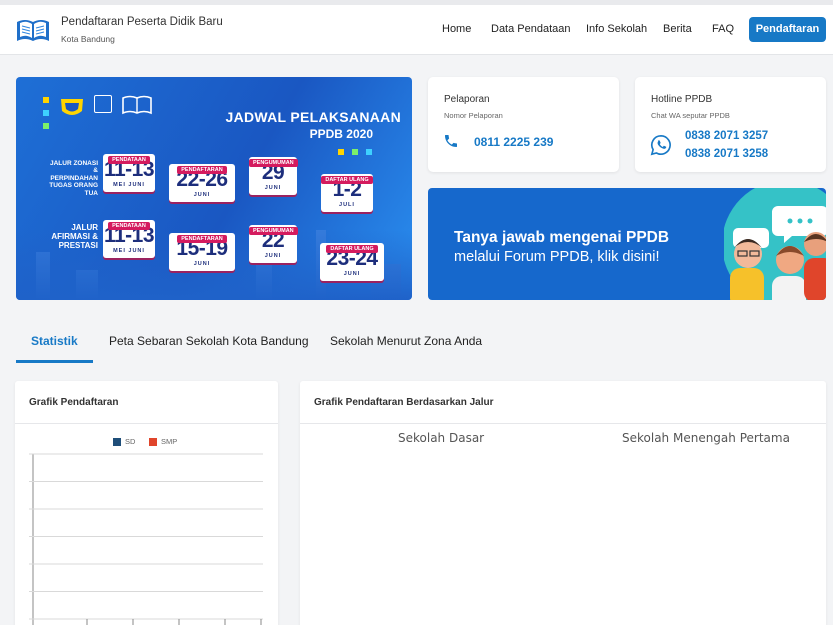 The image size is (833, 625). Describe the element at coordinates (451, 141) in the screenshot. I see `phone-icon` at that location.